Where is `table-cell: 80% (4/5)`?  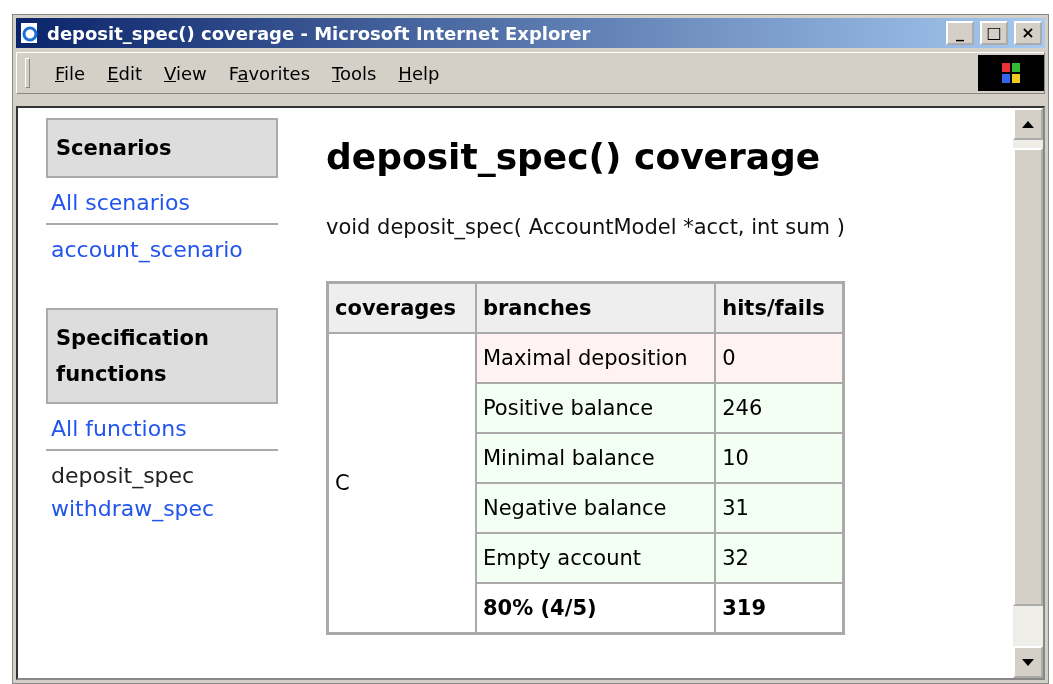
table-cell: 80% (4/5) is located at coordinates (595, 608).